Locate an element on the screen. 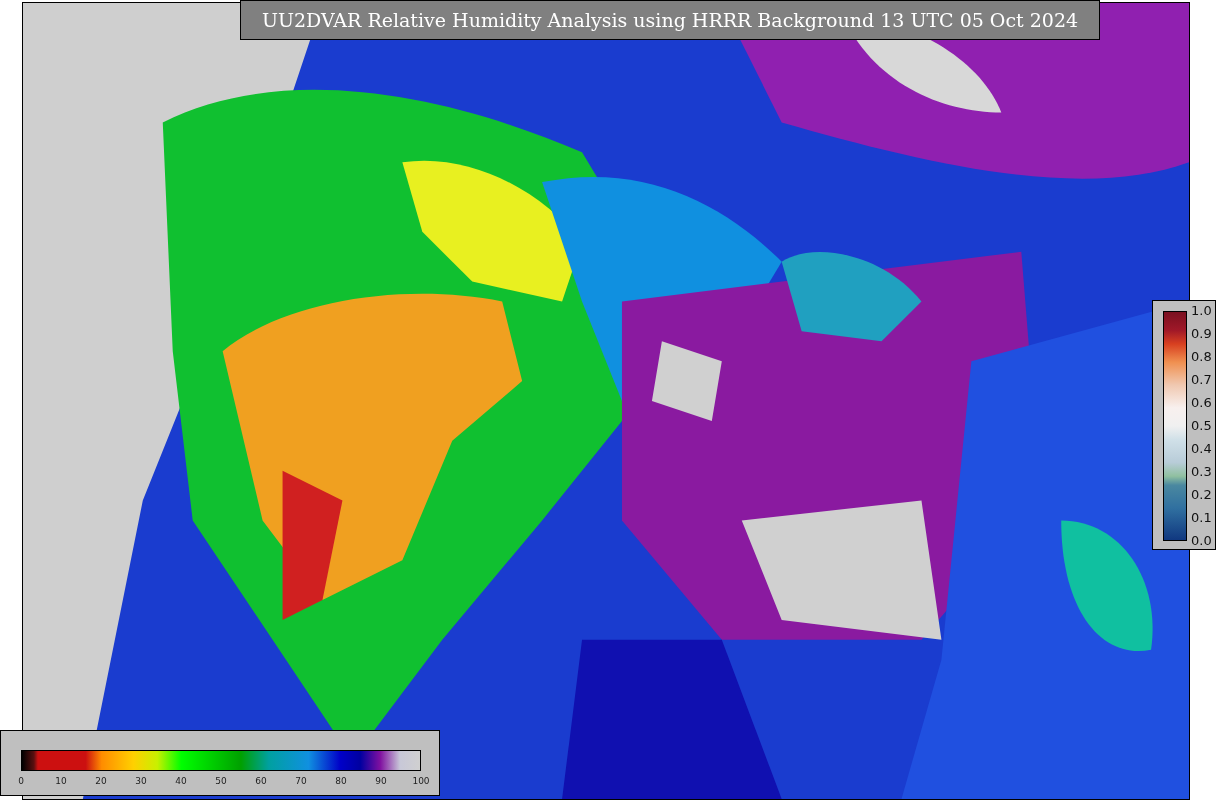 The height and width of the screenshot is (800, 1216). colorbar-tick-label: 90 is located at coordinates (381, 781).